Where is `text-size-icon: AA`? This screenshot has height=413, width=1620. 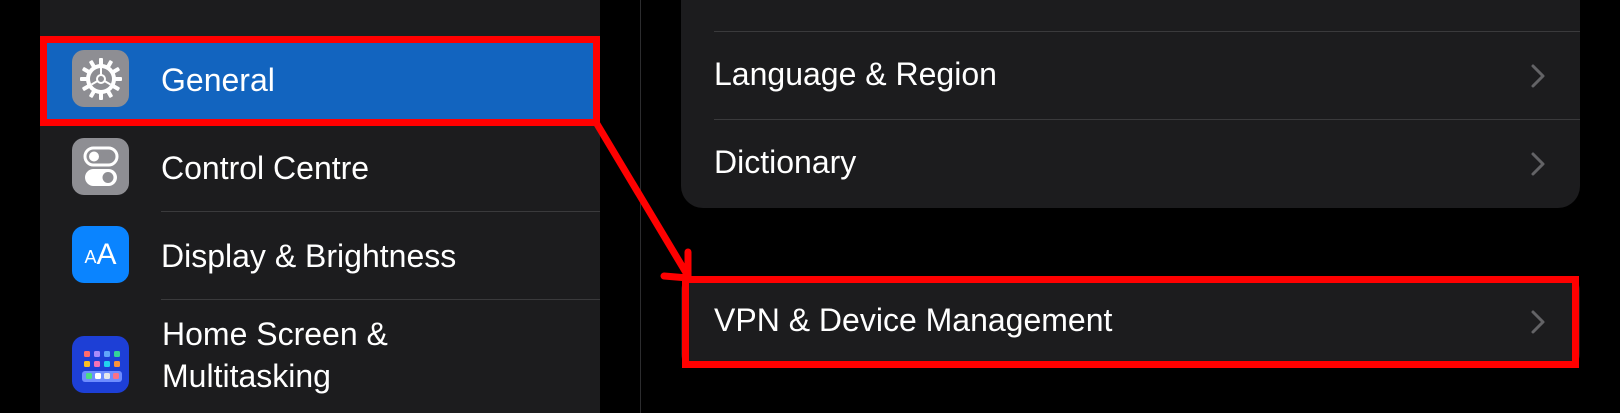 text-size-icon: AA is located at coordinates (100, 254).